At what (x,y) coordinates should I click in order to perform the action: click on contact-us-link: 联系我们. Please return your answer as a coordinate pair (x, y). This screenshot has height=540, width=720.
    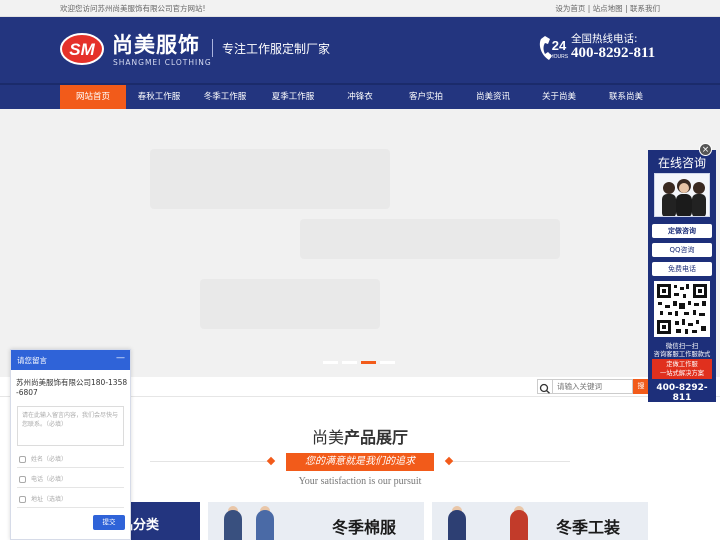
    Looking at the image, I should click on (645, 8).